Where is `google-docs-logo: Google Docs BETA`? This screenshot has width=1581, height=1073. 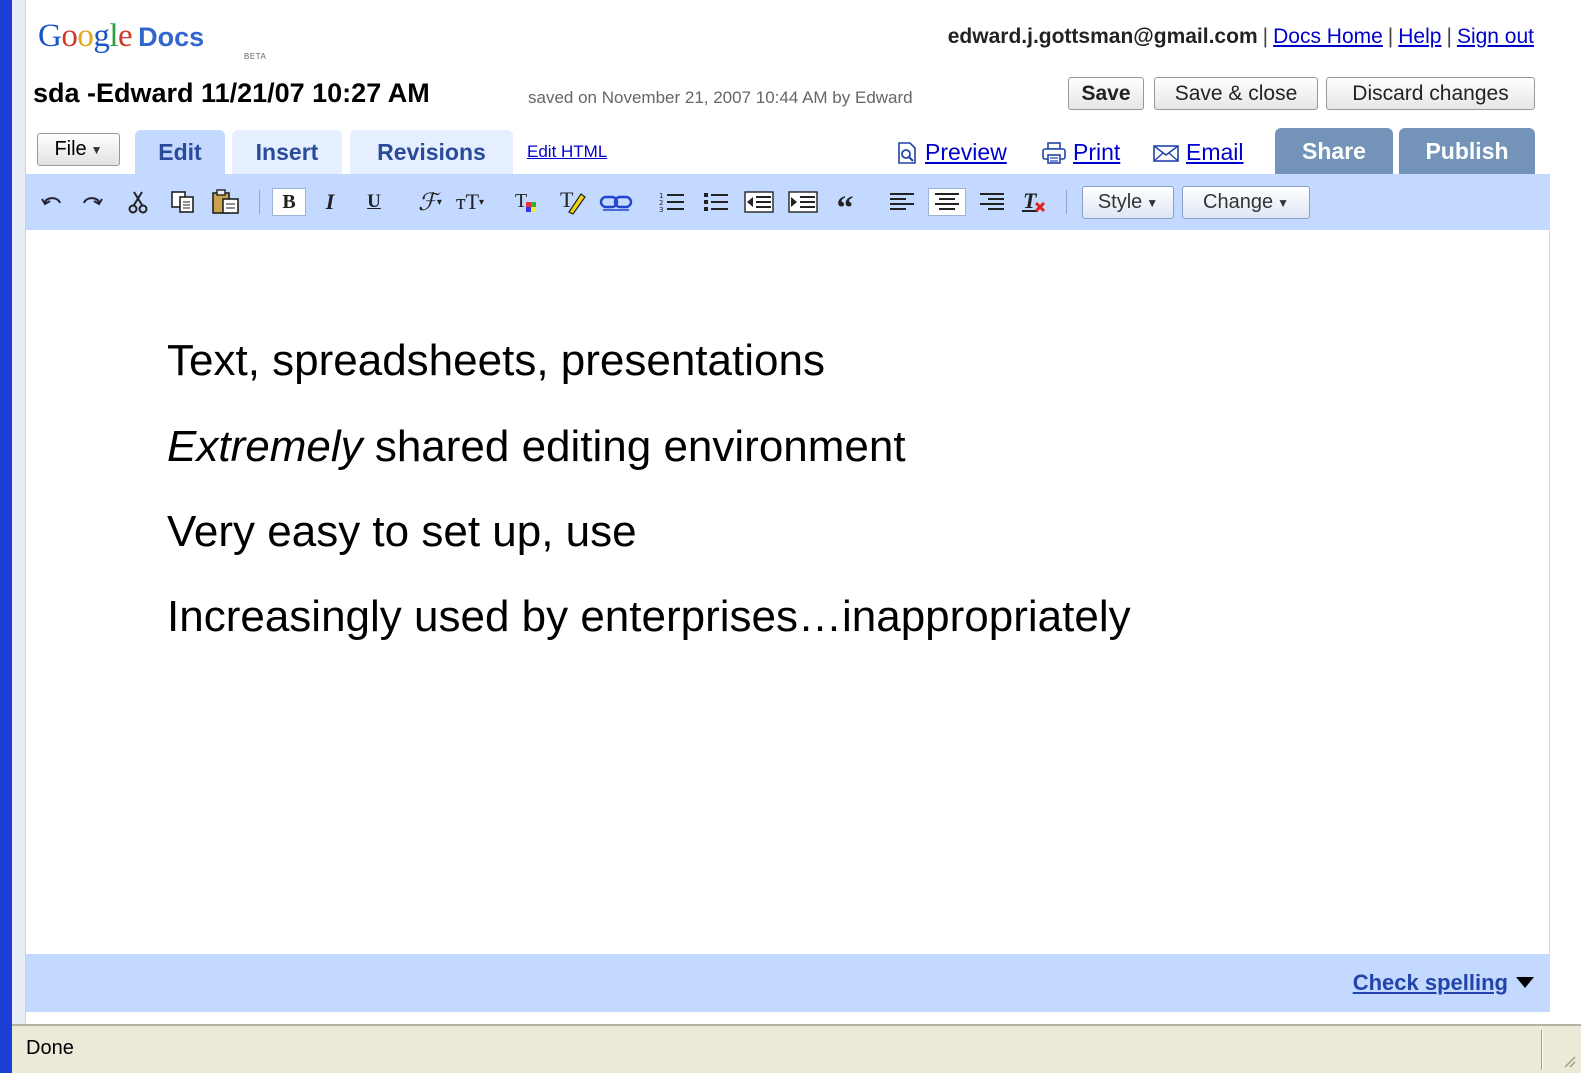 google-docs-logo: Google Docs BETA is located at coordinates (152, 39).